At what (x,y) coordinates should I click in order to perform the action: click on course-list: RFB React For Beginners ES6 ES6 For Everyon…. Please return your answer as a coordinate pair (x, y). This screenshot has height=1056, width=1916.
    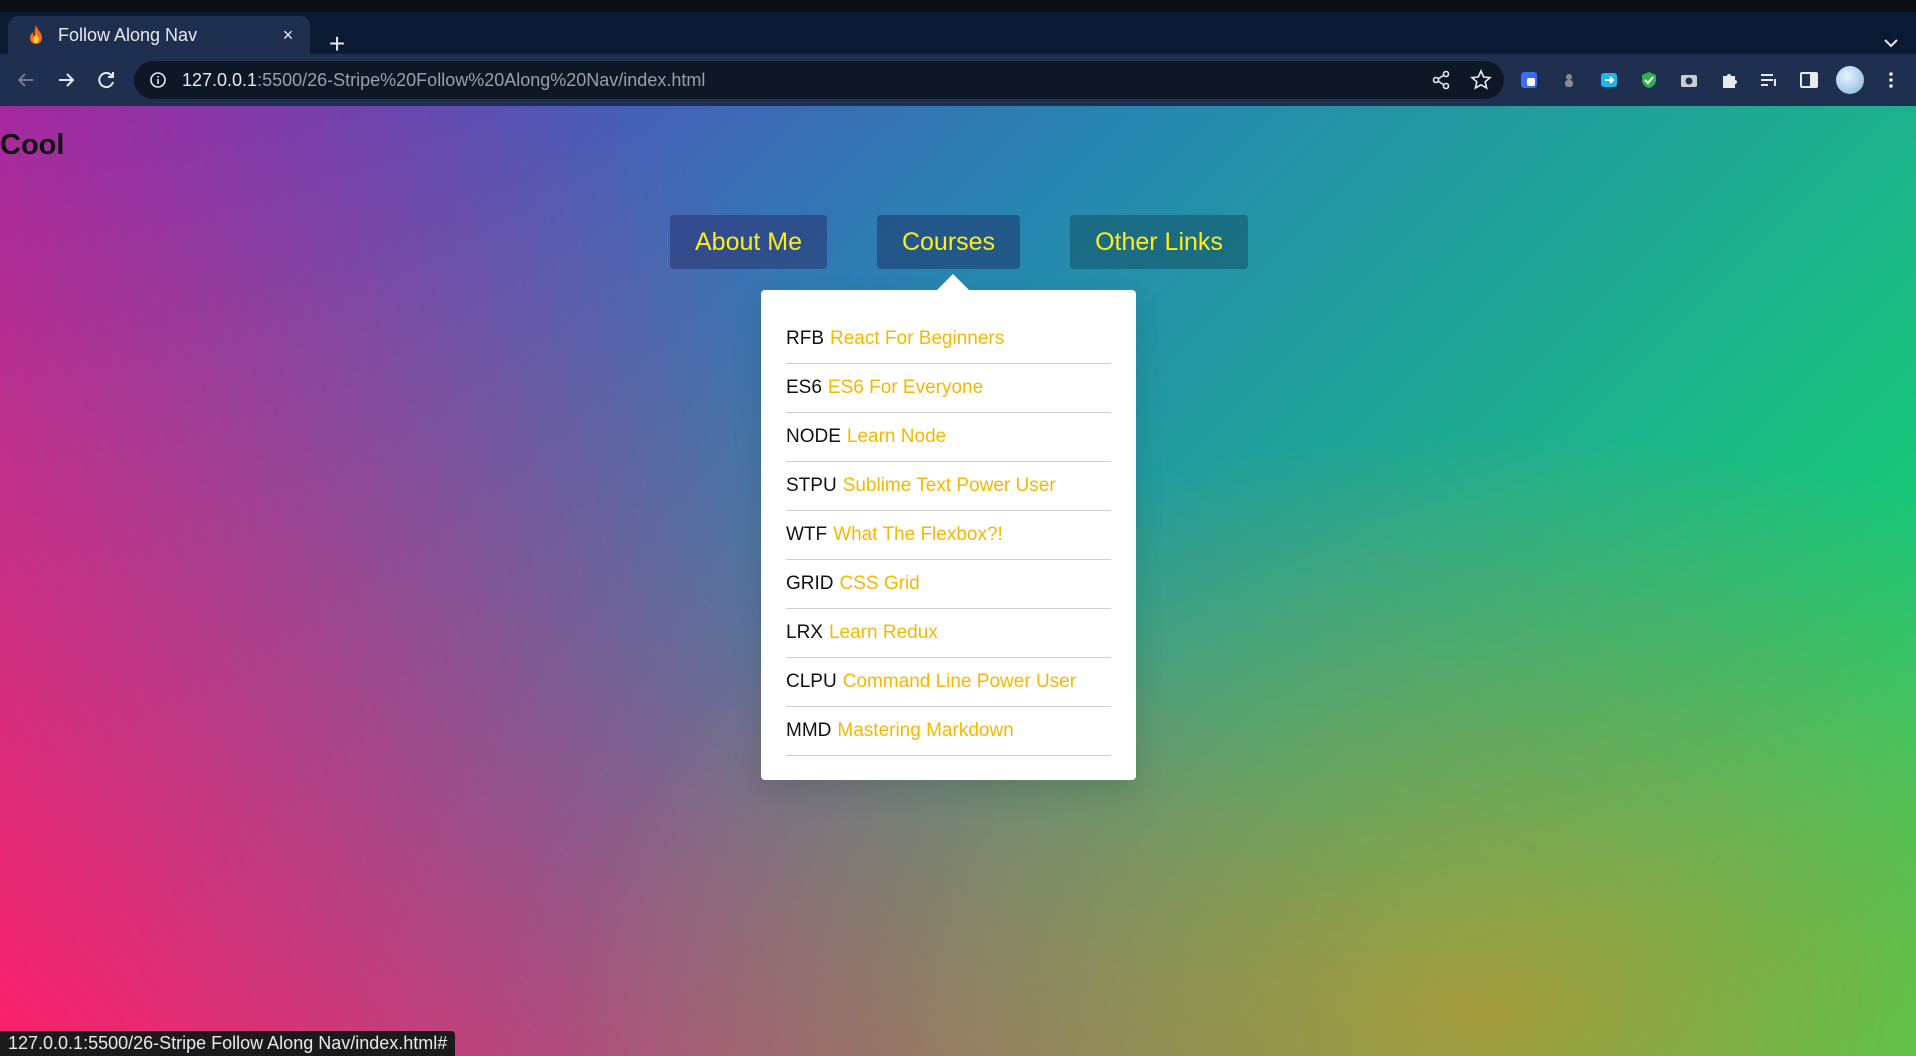
    Looking at the image, I should click on (948, 535).